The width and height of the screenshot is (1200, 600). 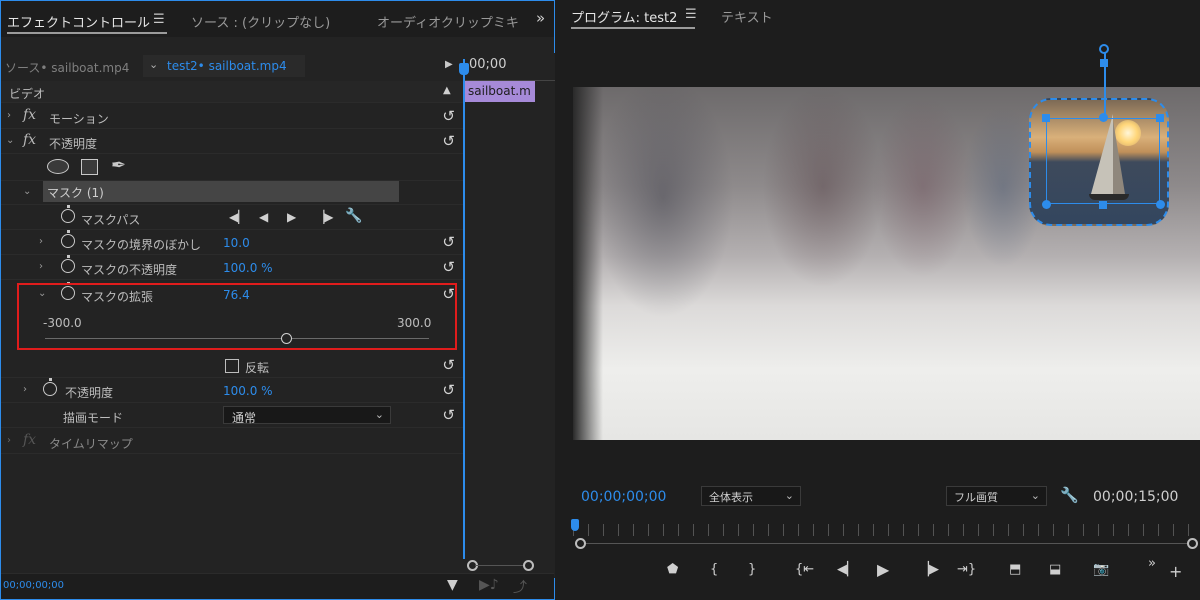 I want to click on mask-shape-tools: ✒, so click(x=232, y=168).